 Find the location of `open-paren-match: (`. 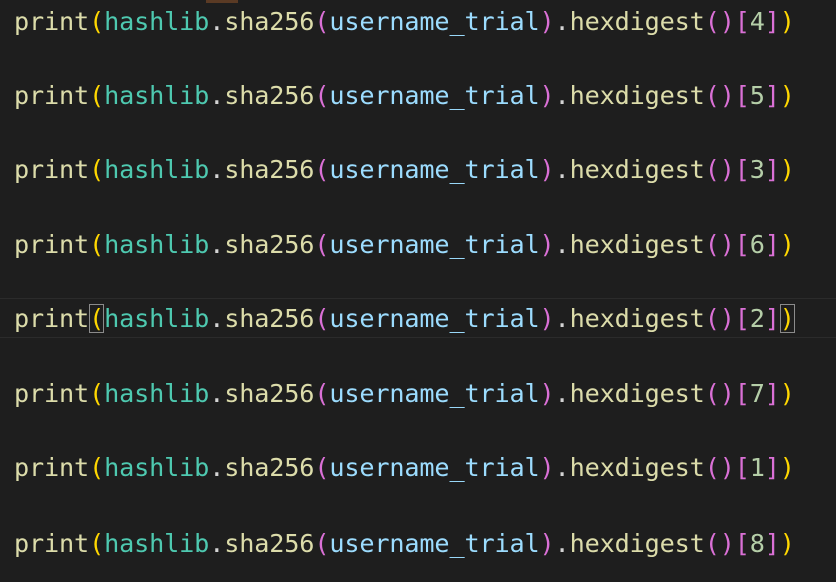

open-paren-match: ( is located at coordinates (97, 318).